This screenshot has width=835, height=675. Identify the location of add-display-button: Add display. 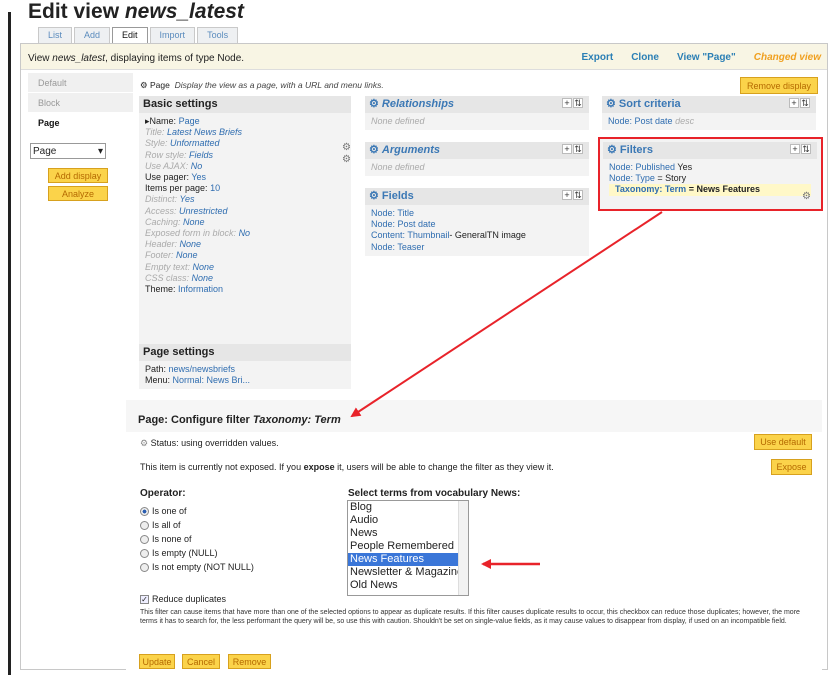
(78, 175).